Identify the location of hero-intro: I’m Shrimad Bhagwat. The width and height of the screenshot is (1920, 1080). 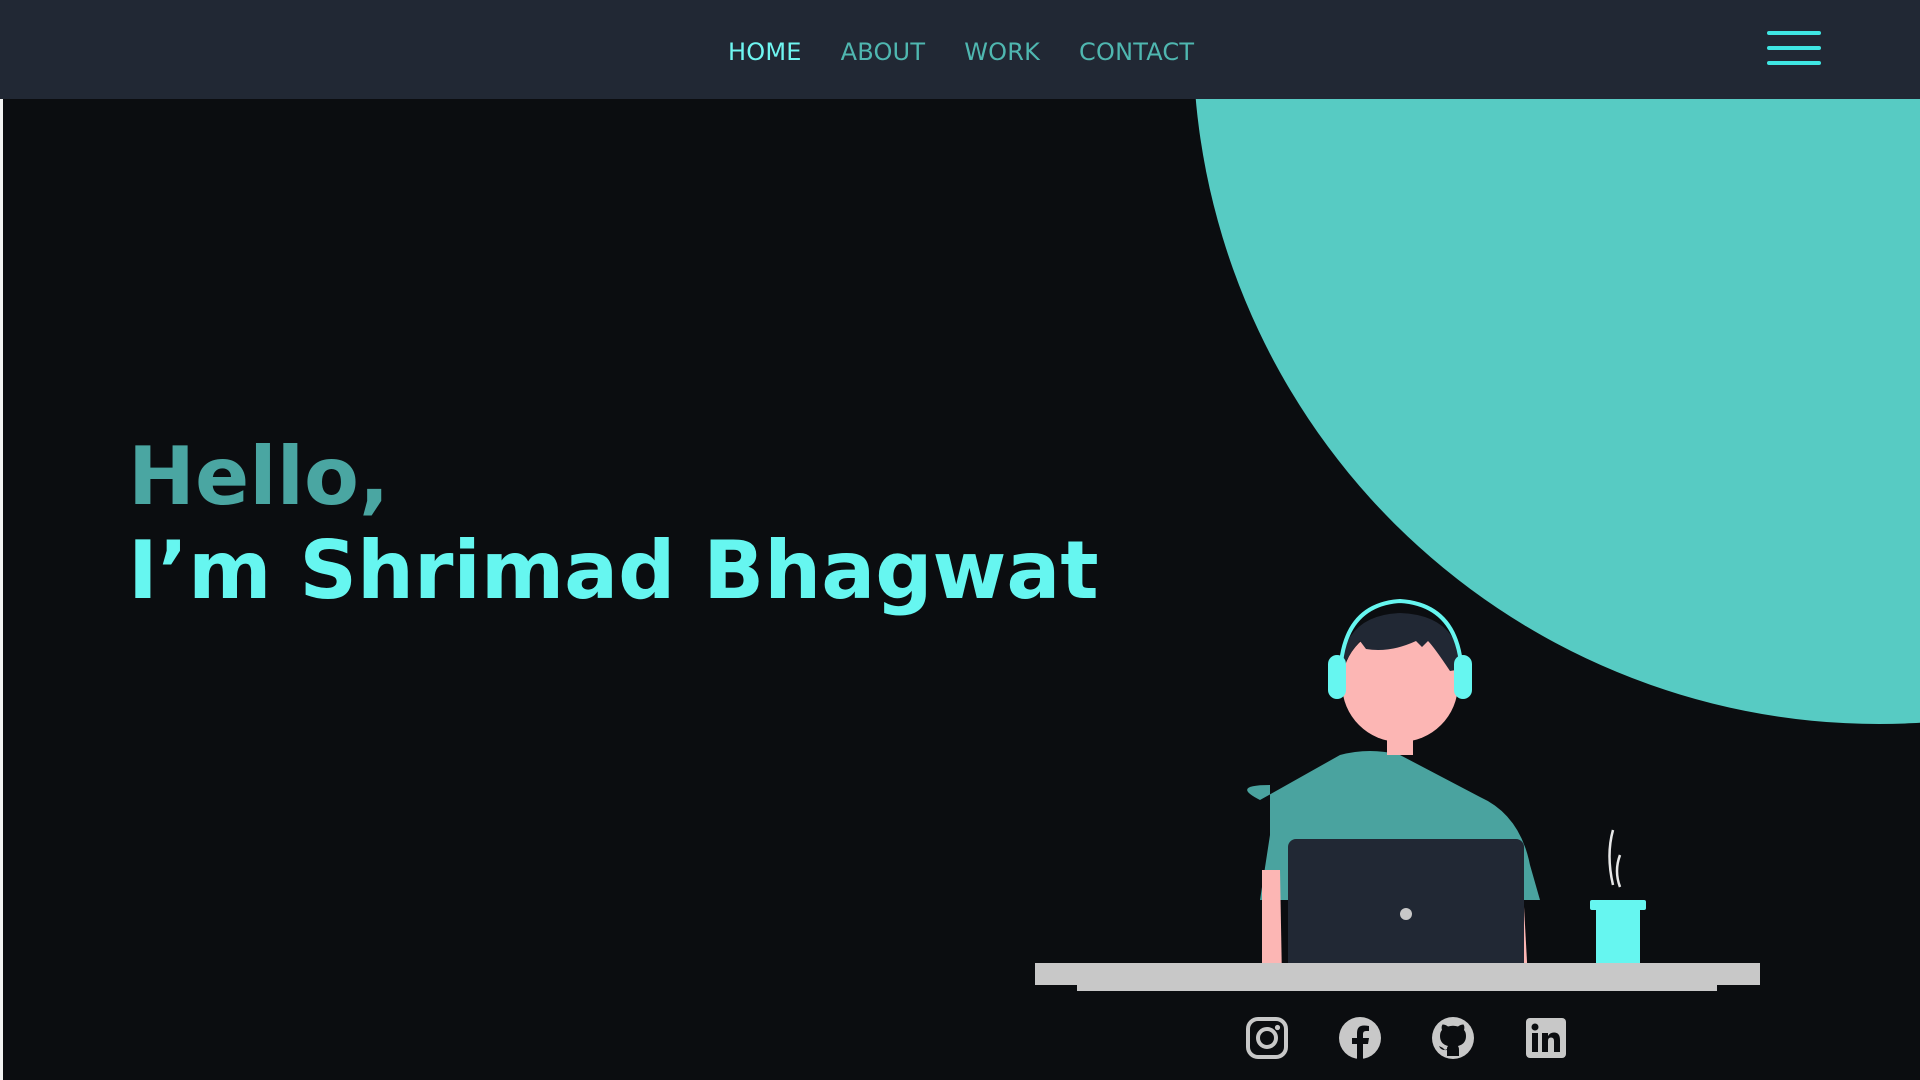
(613, 570).